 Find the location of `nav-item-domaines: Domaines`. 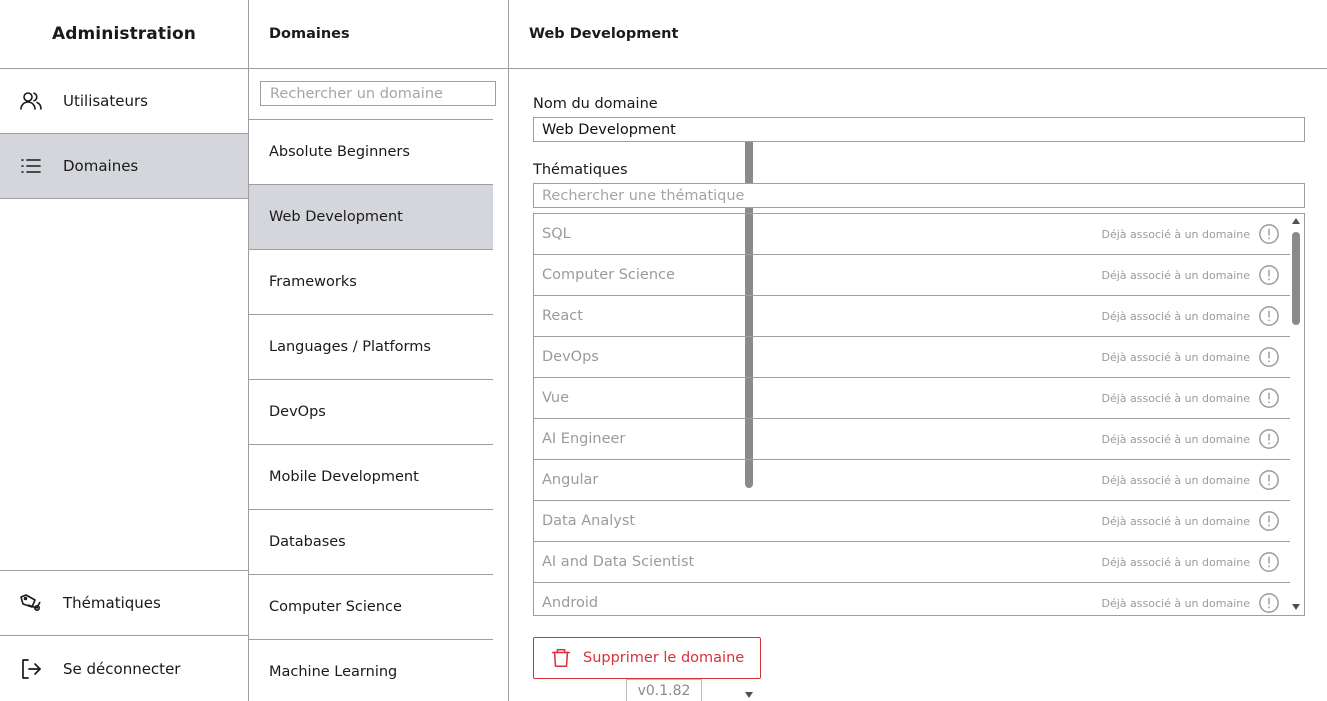

nav-item-domaines: Domaines is located at coordinates (124, 166).